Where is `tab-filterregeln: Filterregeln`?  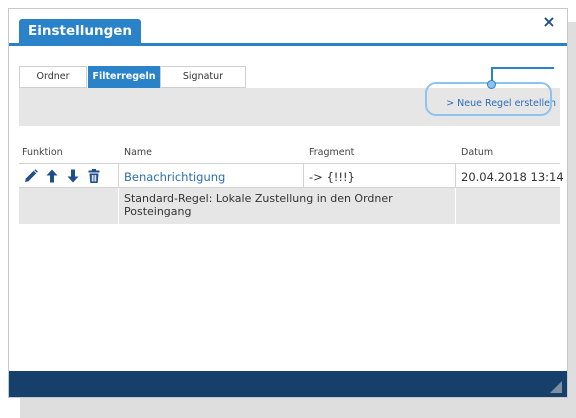
tab-filterregeln: Filterregeln is located at coordinates (124, 77).